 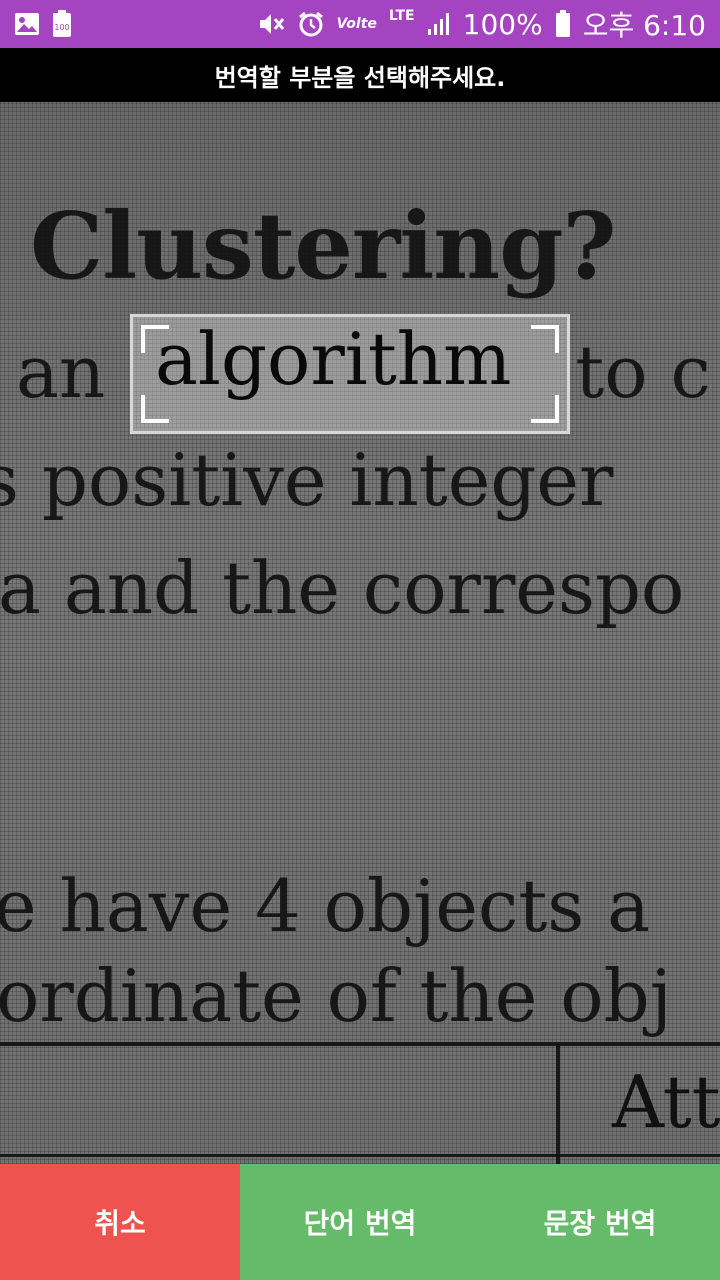 I want to click on instruction-banner: 번역할 부분을 선택해주세요., so click(x=360, y=75).